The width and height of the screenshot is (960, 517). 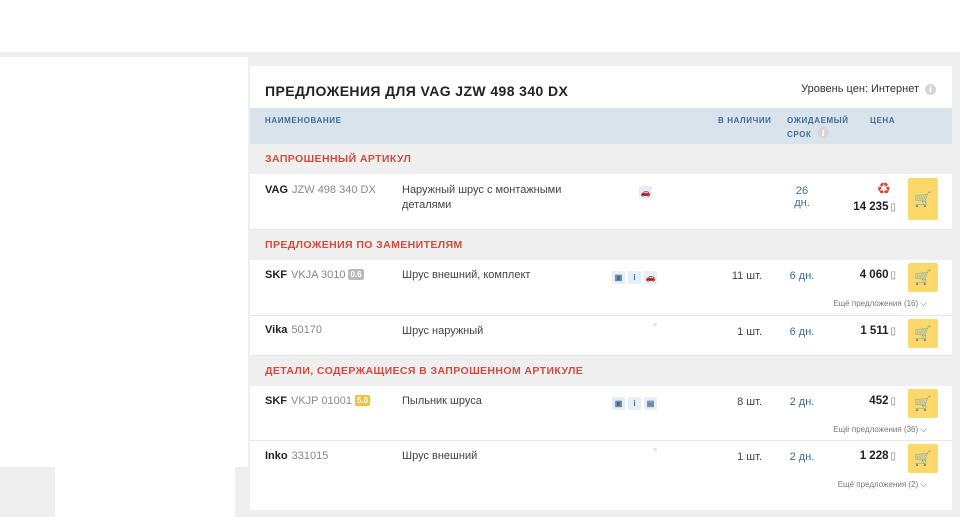 What do you see at coordinates (882, 120) in the screenshot?
I see `column-price: ЦЕНА` at bounding box center [882, 120].